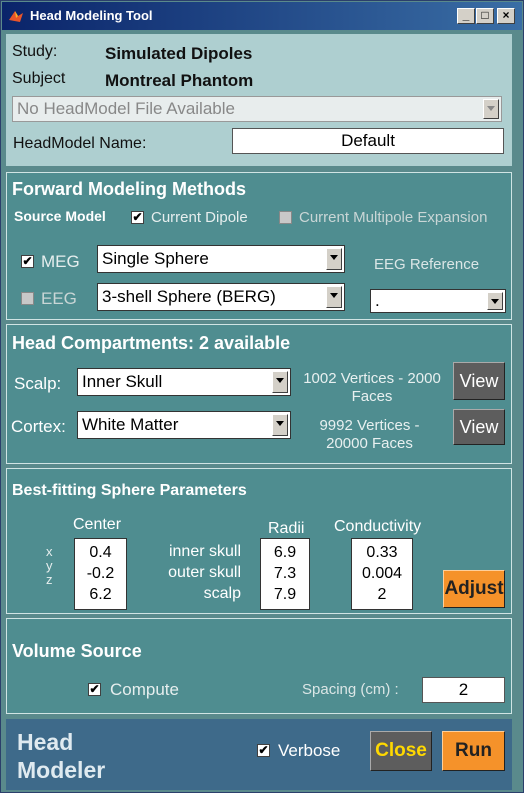 Image resolution: width=524 pixels, height=793 pixels. What do you see at coordinates (129, 189) in the screenshot?
I see `forward-modeling-title: Forward Modeling Methods` at bounding box center [129, 189].